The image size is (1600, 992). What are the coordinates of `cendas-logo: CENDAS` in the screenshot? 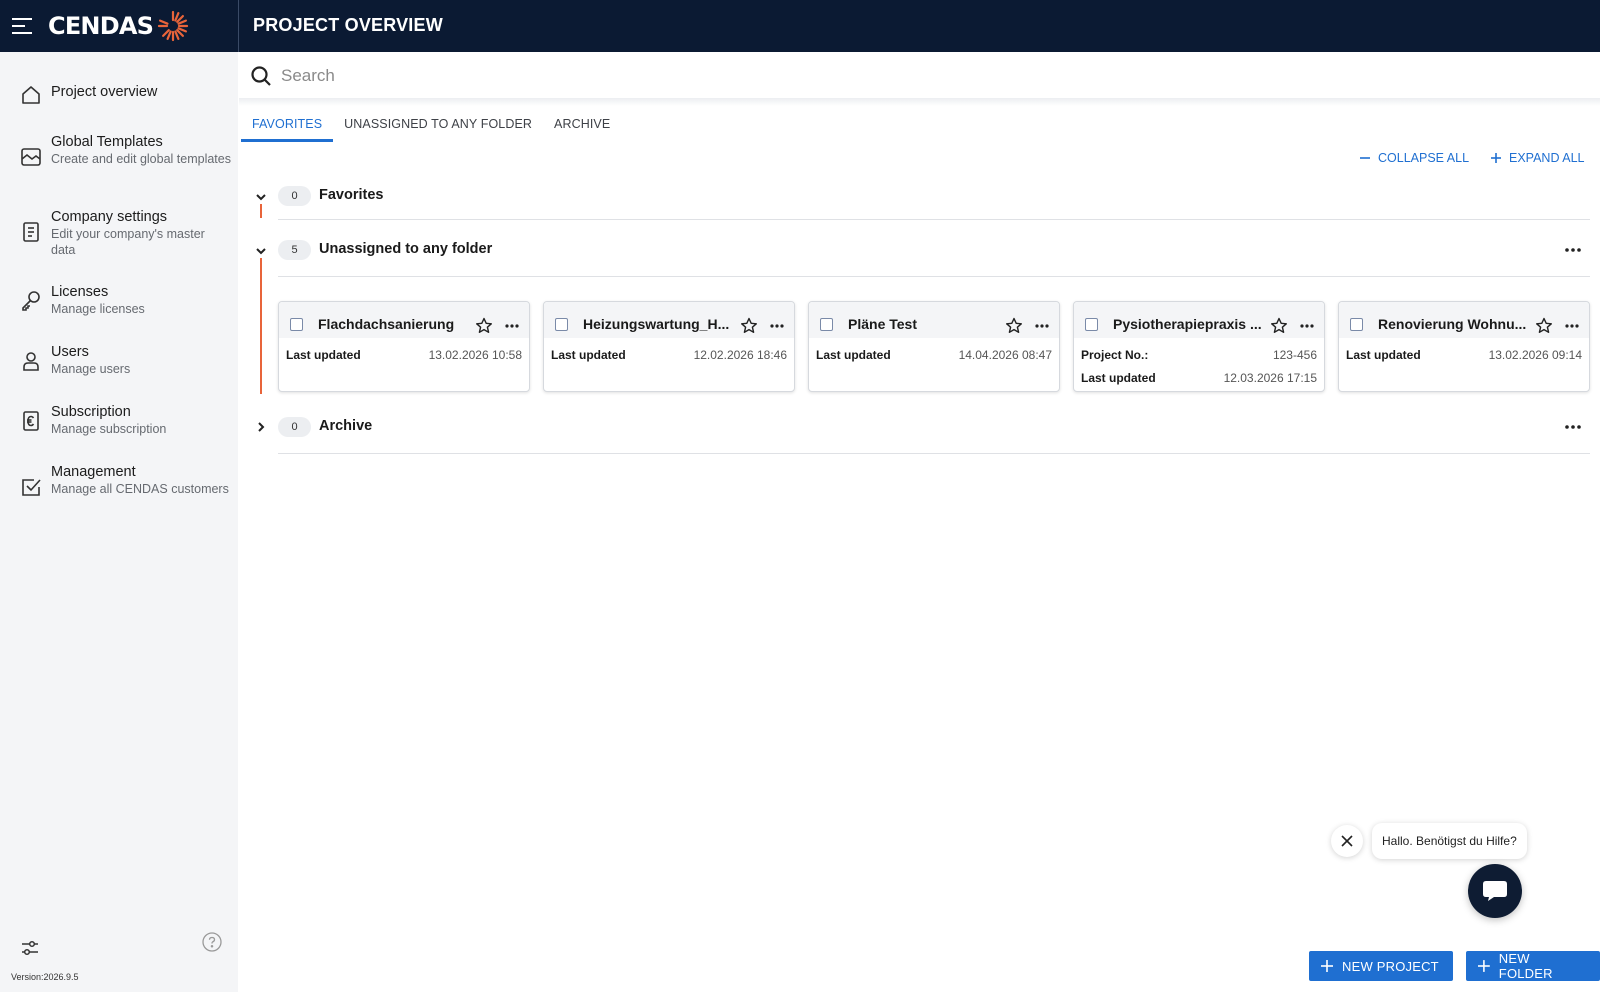 It's located at (118, 26).